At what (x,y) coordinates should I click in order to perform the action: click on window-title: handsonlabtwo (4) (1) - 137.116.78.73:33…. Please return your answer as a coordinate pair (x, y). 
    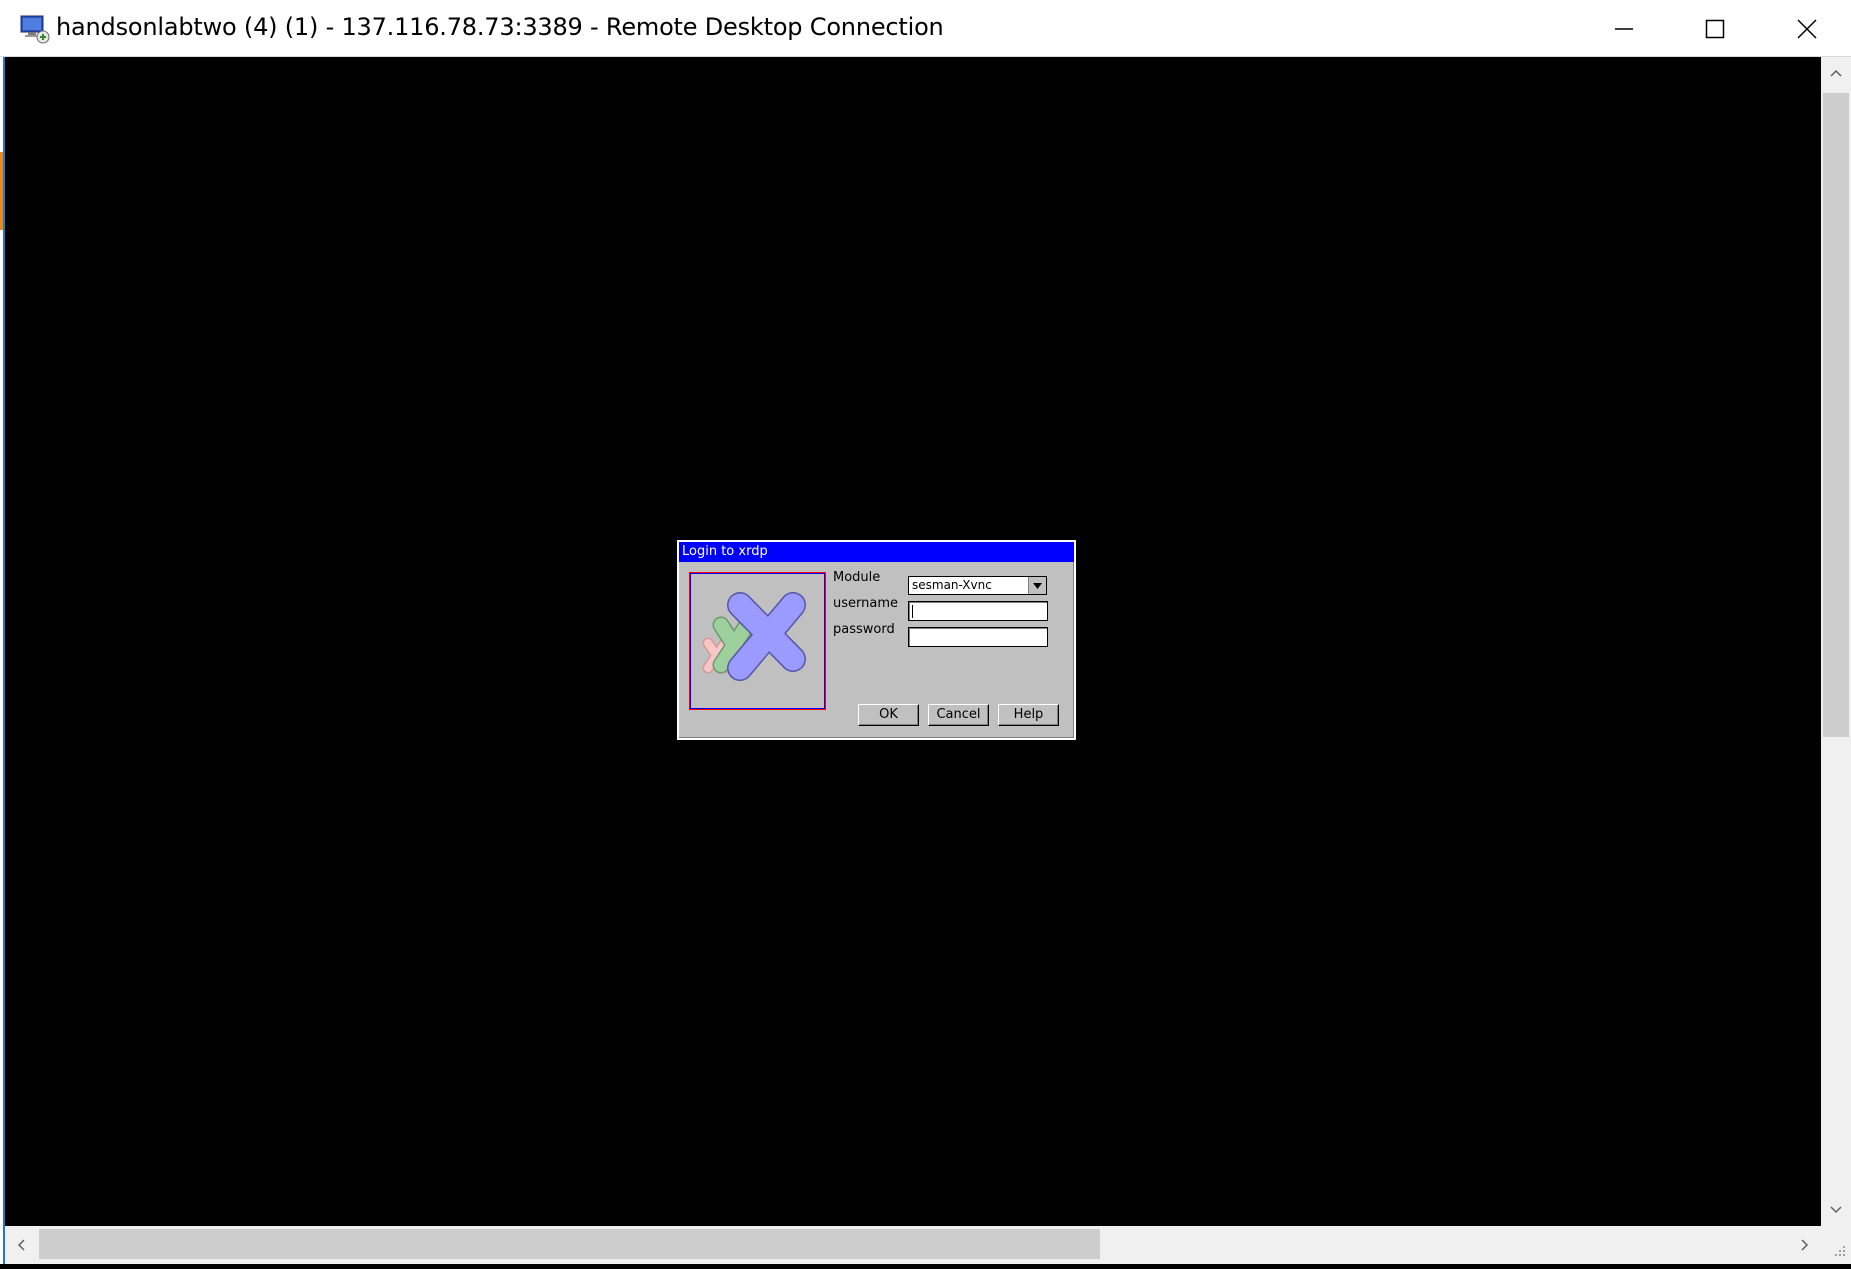
    Looking at the image, I should click on (500, 27).